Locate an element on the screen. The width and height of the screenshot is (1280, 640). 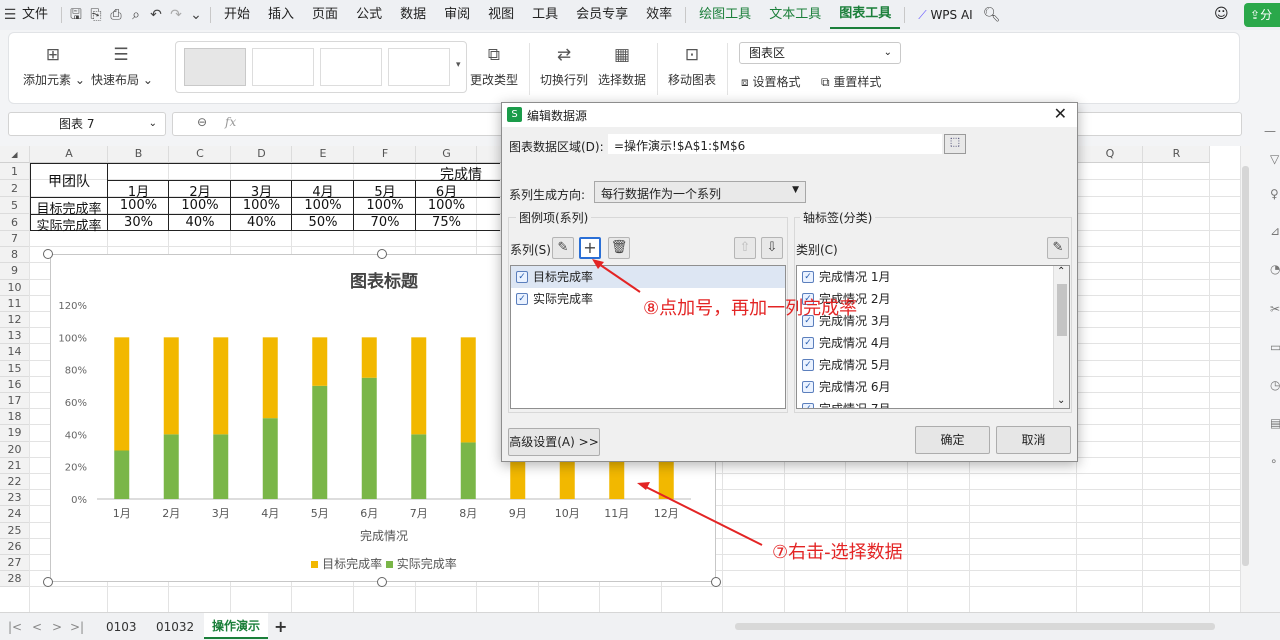
sheet-tab-active: 操作演示 is located at coordinates (236, 626).